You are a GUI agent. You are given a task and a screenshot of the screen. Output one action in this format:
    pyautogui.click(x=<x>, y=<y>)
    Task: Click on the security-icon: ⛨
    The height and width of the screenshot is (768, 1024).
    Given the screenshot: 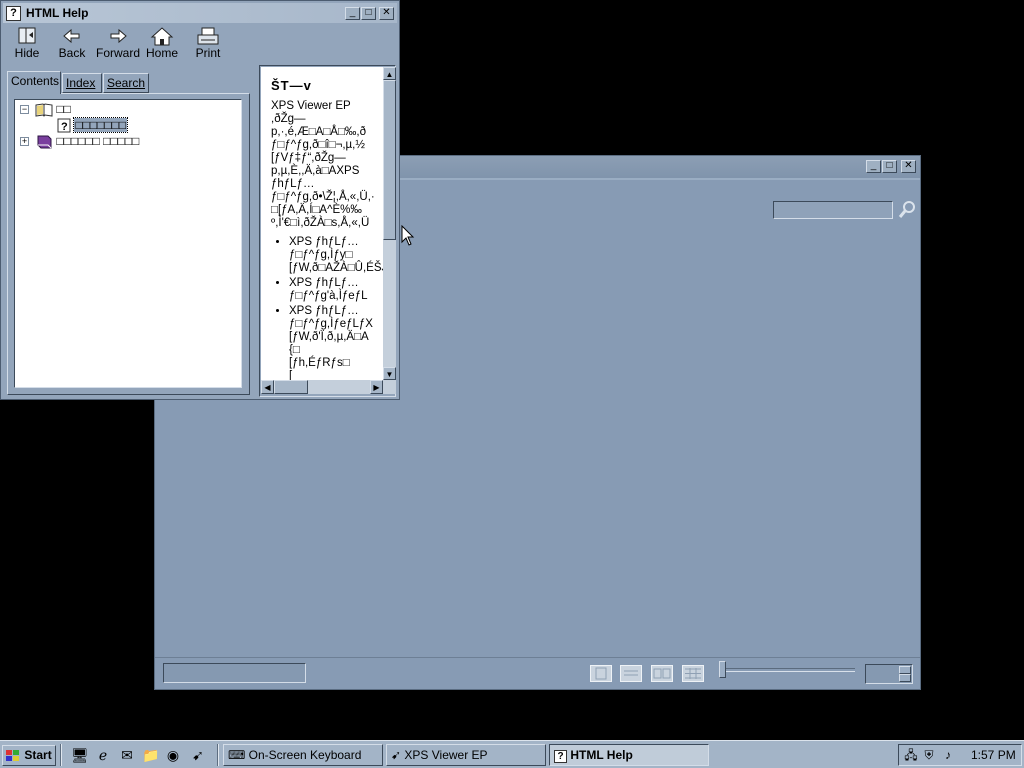 What is the action you would take?
    pyautogui.click(x=929, y=755)
    